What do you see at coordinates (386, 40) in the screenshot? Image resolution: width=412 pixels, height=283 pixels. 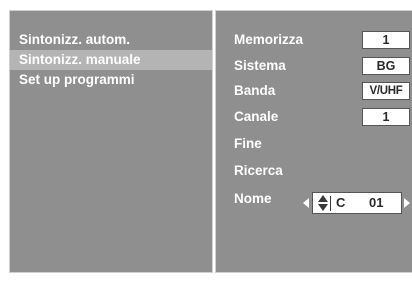 I see `memorizza-value: 1` at bounding box center [386, 40].